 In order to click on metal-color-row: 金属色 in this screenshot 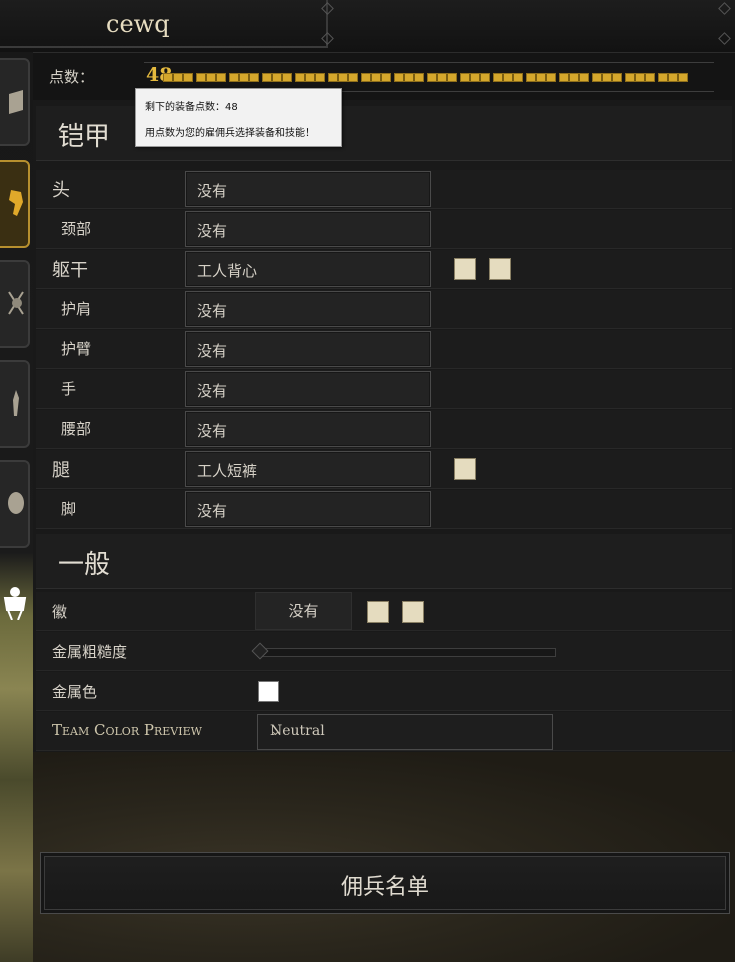, I will do `click(384, 691)`.